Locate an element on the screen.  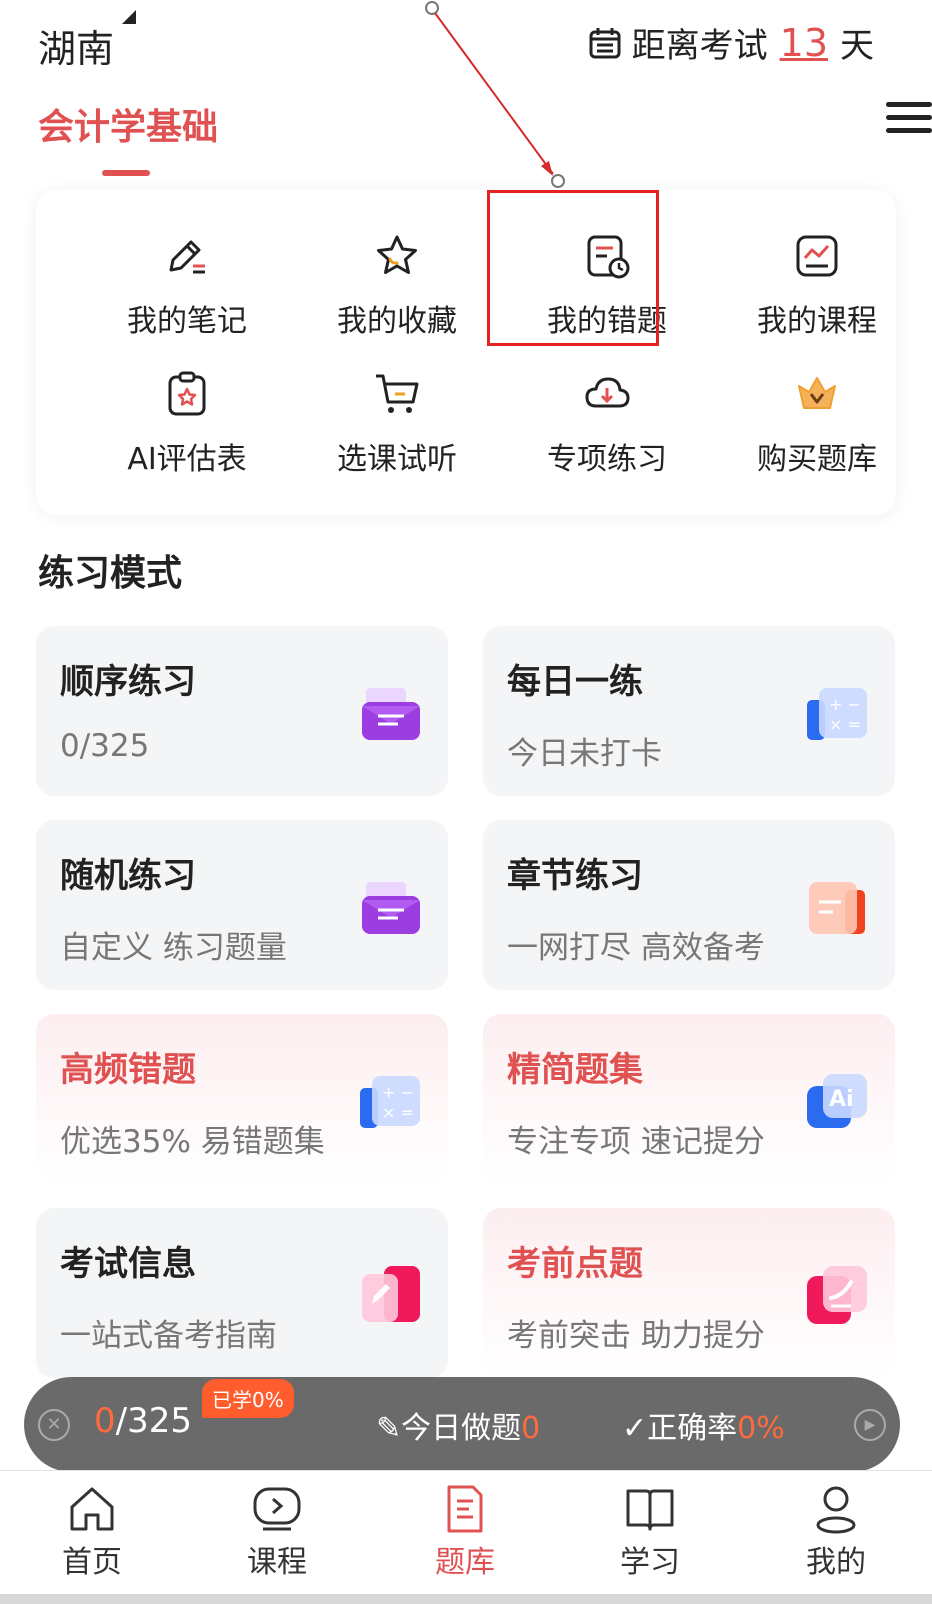
mode-subtitle: 一网打尽 高效备考 is located at coordinates (636, 948).